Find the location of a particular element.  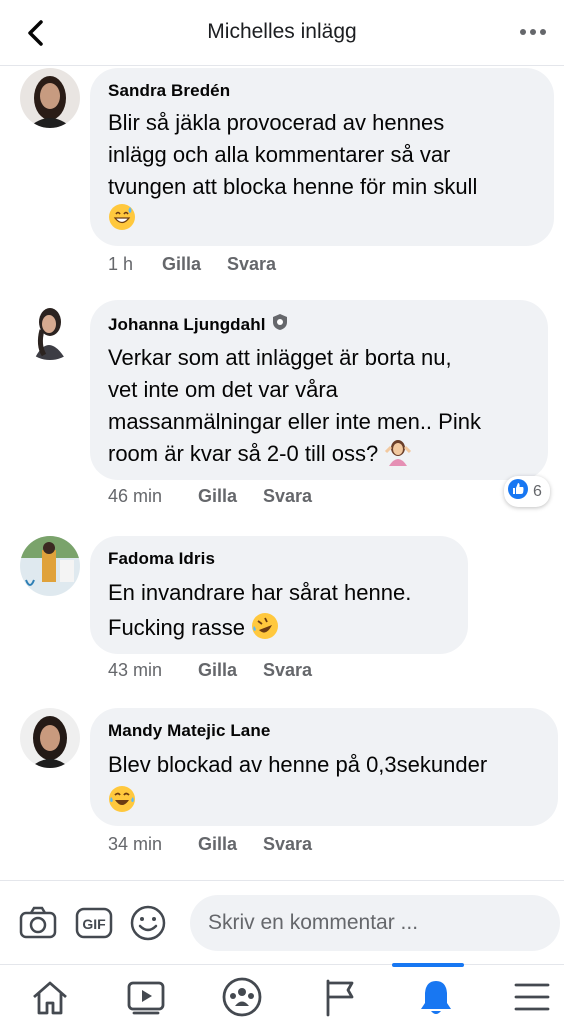

top-bar: Michelles inlägg is located at coordinates (282, 33).